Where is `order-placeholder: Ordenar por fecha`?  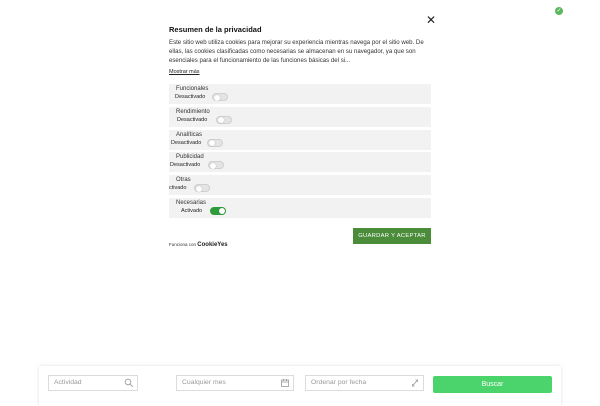
order-placeholder: Ordenar por fecha is located at coordinates (339, 382).